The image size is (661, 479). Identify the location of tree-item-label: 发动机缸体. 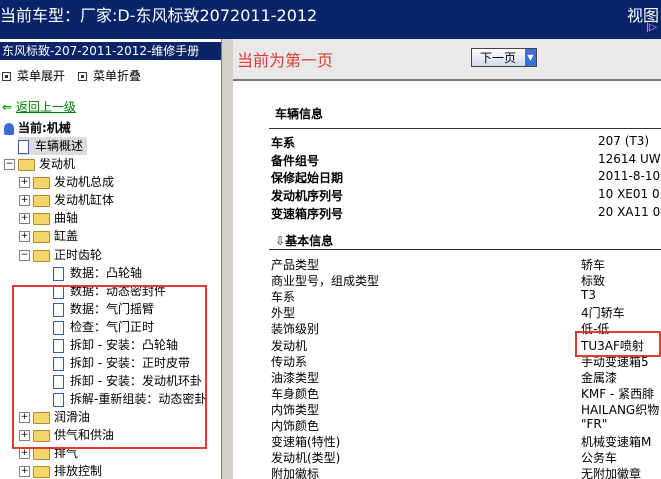
(84, 200).